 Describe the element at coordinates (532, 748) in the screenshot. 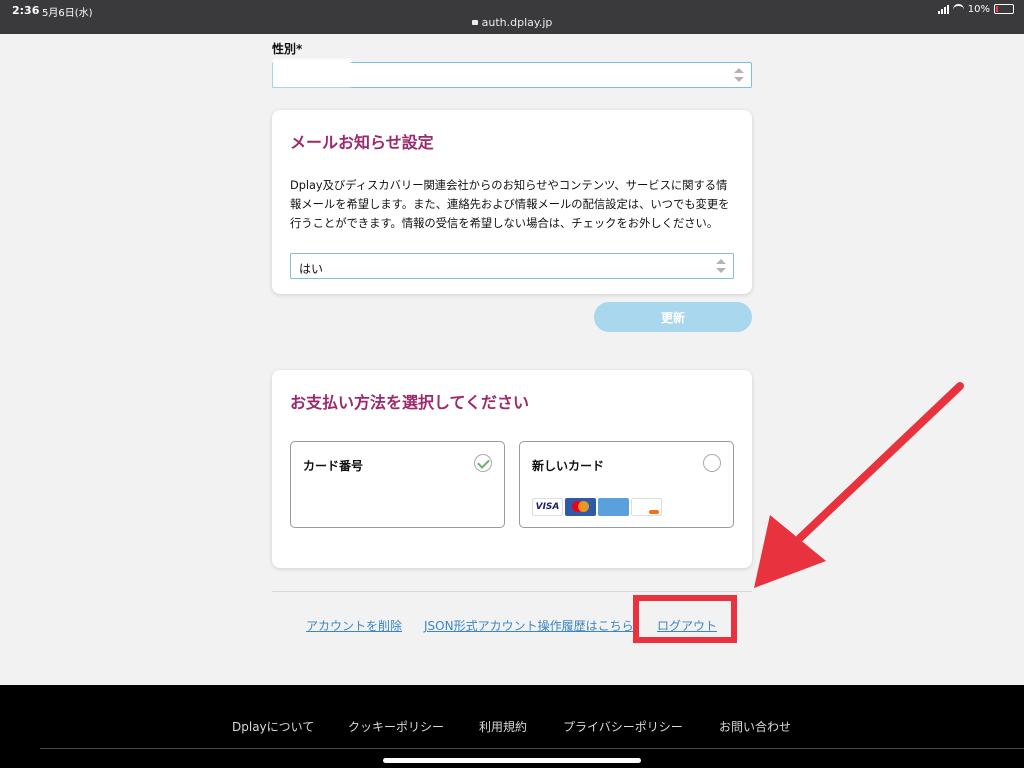

I see `footer-divider` at that location.